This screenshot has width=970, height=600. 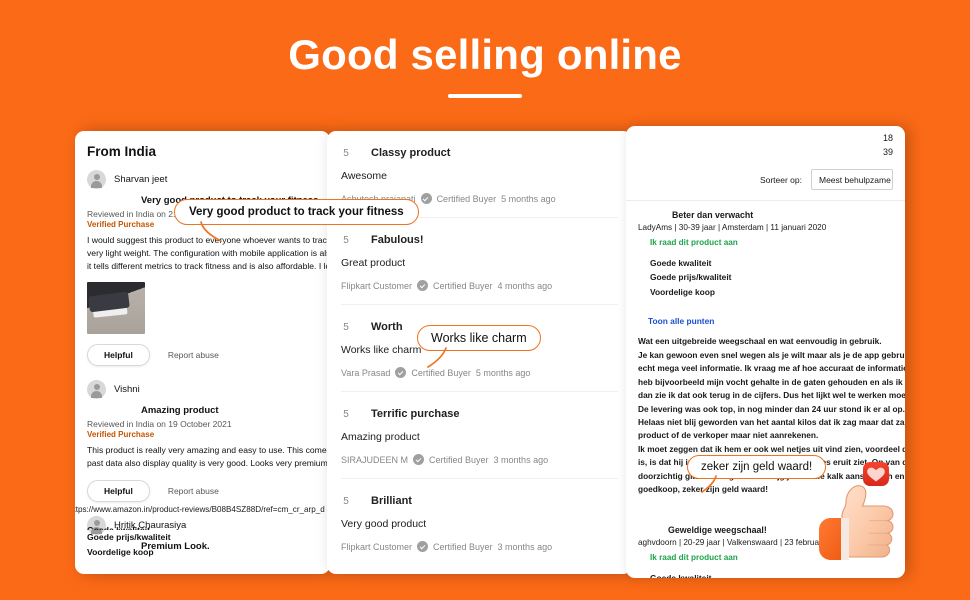 I want to click on flipkart-review-title: Brilliant, so click(x=391, y=501).